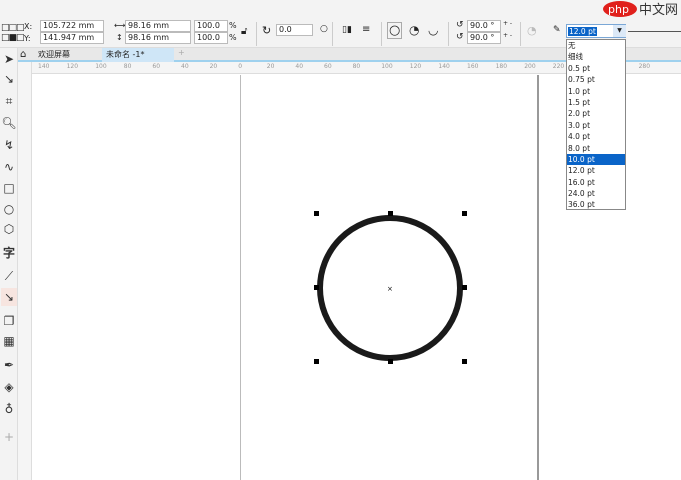 Image resolution: width=681 pixels, height=480 pixels. Describe the element at coordinates (596, 68) in the screenshot. I see `dropdown-option: 0.5 pt` at that location.